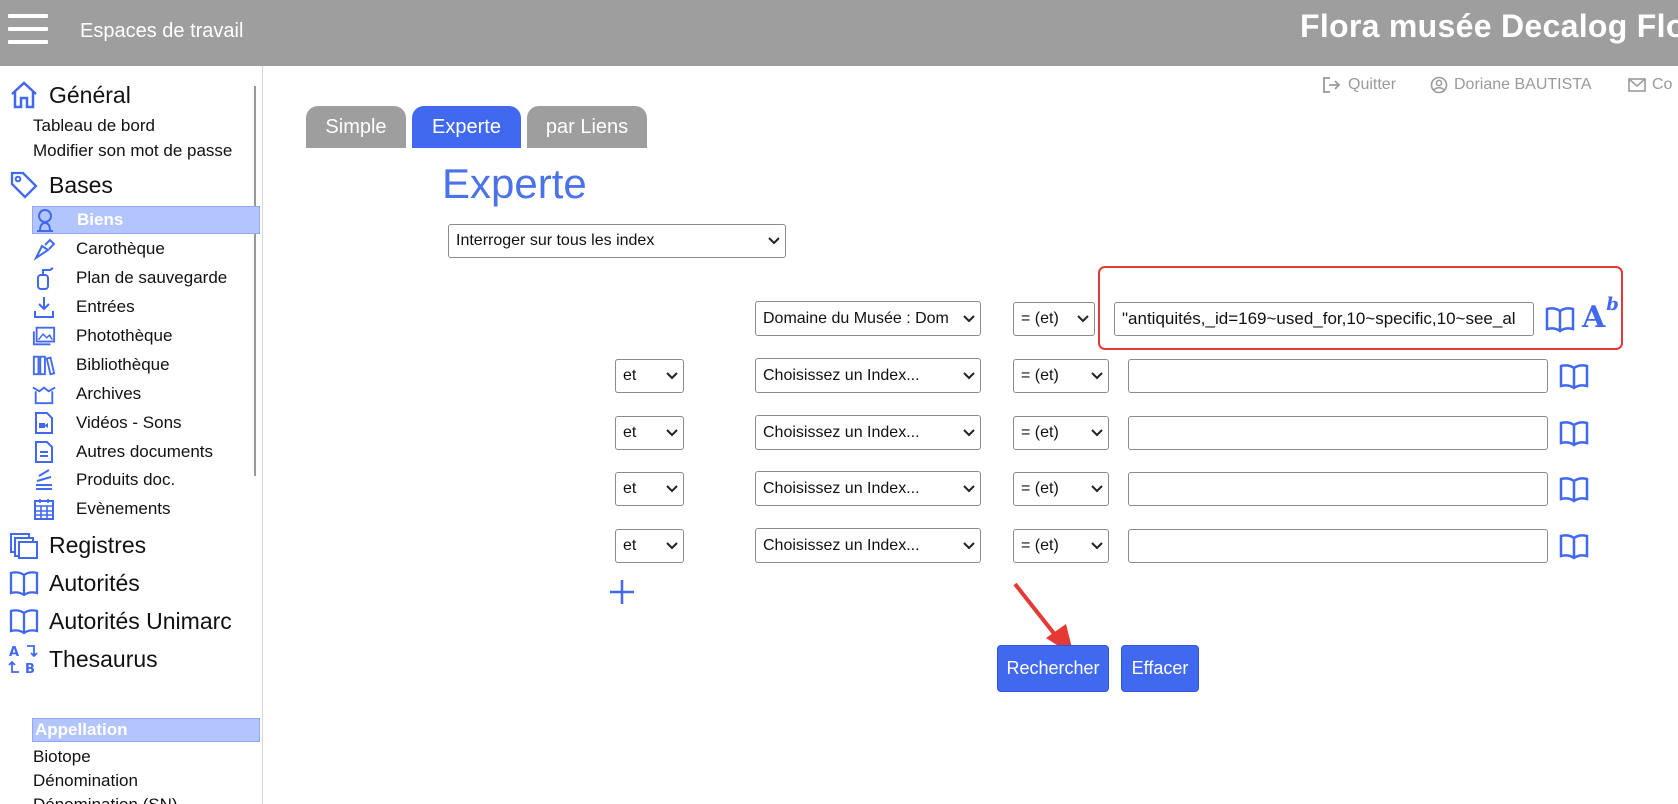 The height and width of the screenshot is (804, 1678). I want to click on sidebar-item-biens: Biens, so click(146, 220).